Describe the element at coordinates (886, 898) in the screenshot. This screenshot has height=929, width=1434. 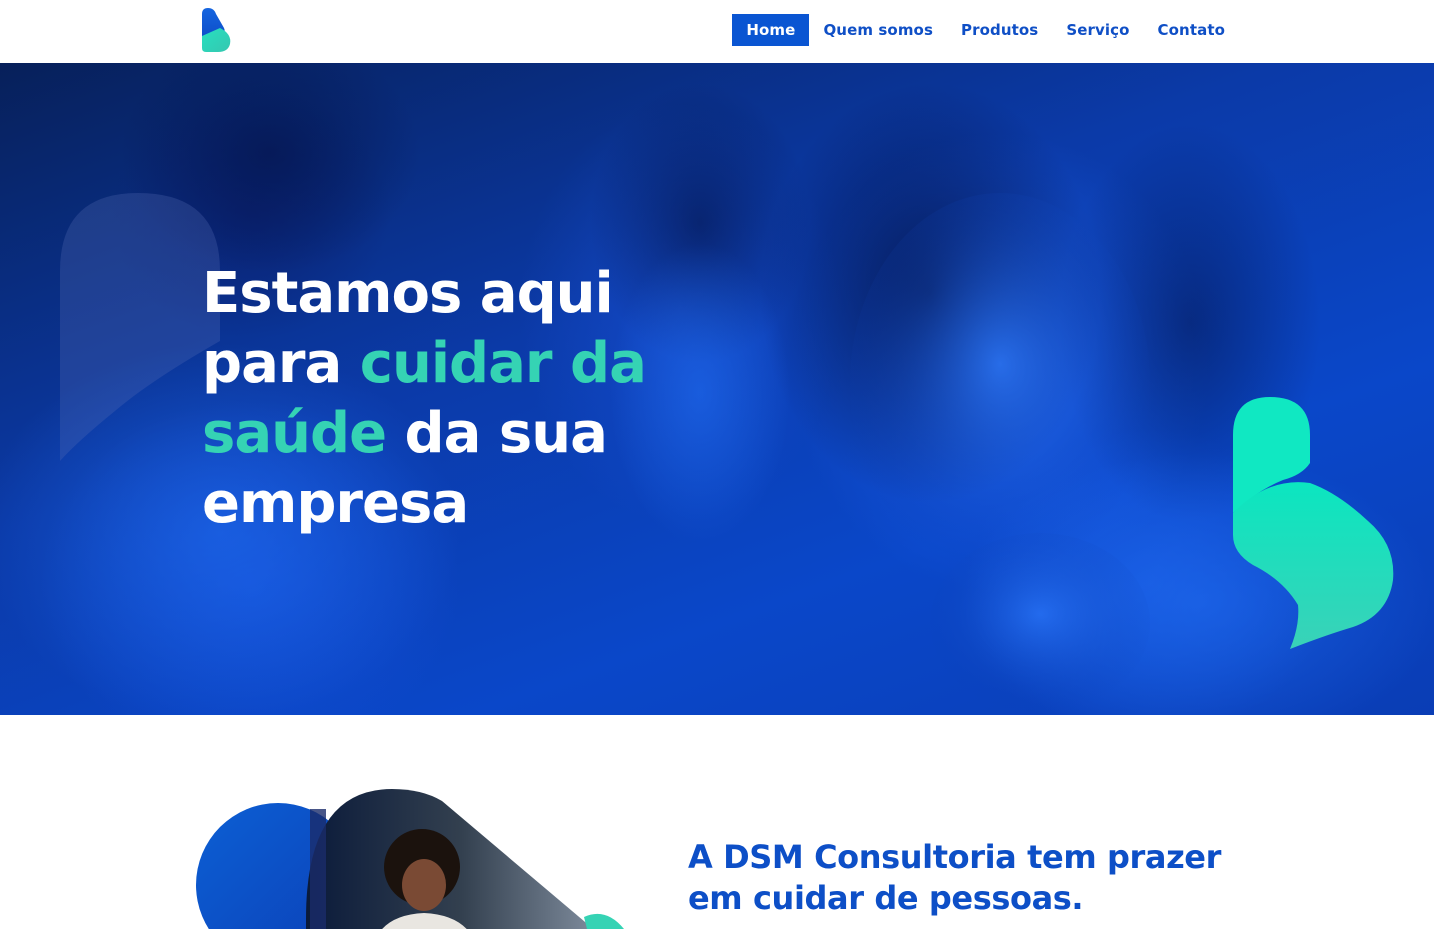
I see `about-heading-line-2: em cuidar de pessoas.` at that location.